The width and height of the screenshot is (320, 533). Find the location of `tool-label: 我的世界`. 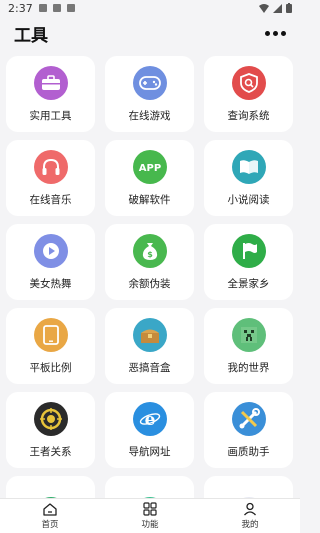

tool-label: 我的世界 is located at coordinates (248, 367).